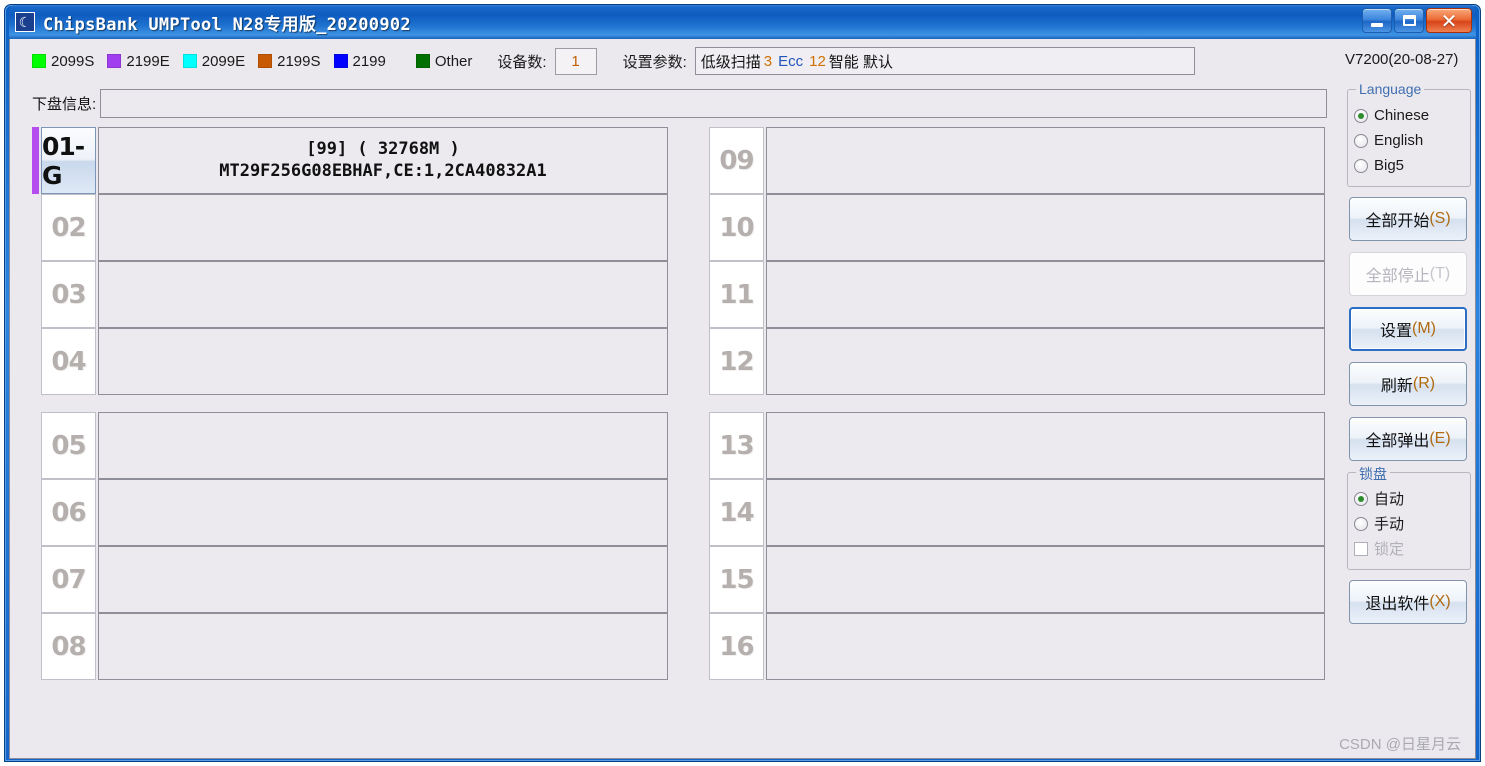 This screenshot has width=1485, height=766. I want to click on legend-item: 2199, so click(359, 61).